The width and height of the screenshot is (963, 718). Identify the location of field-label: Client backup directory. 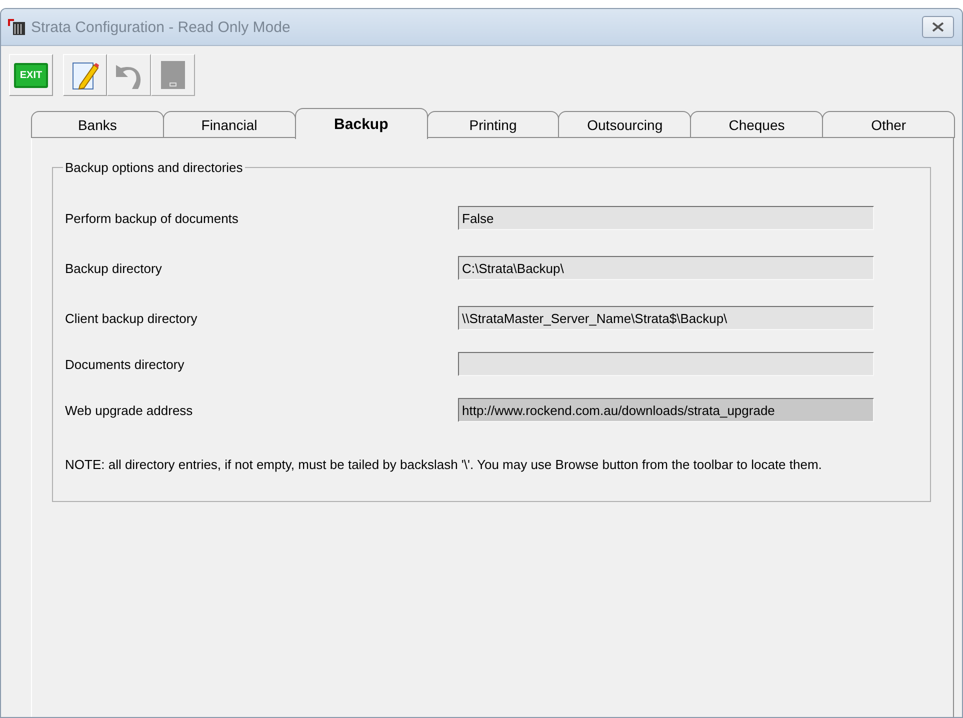
(131, 318).